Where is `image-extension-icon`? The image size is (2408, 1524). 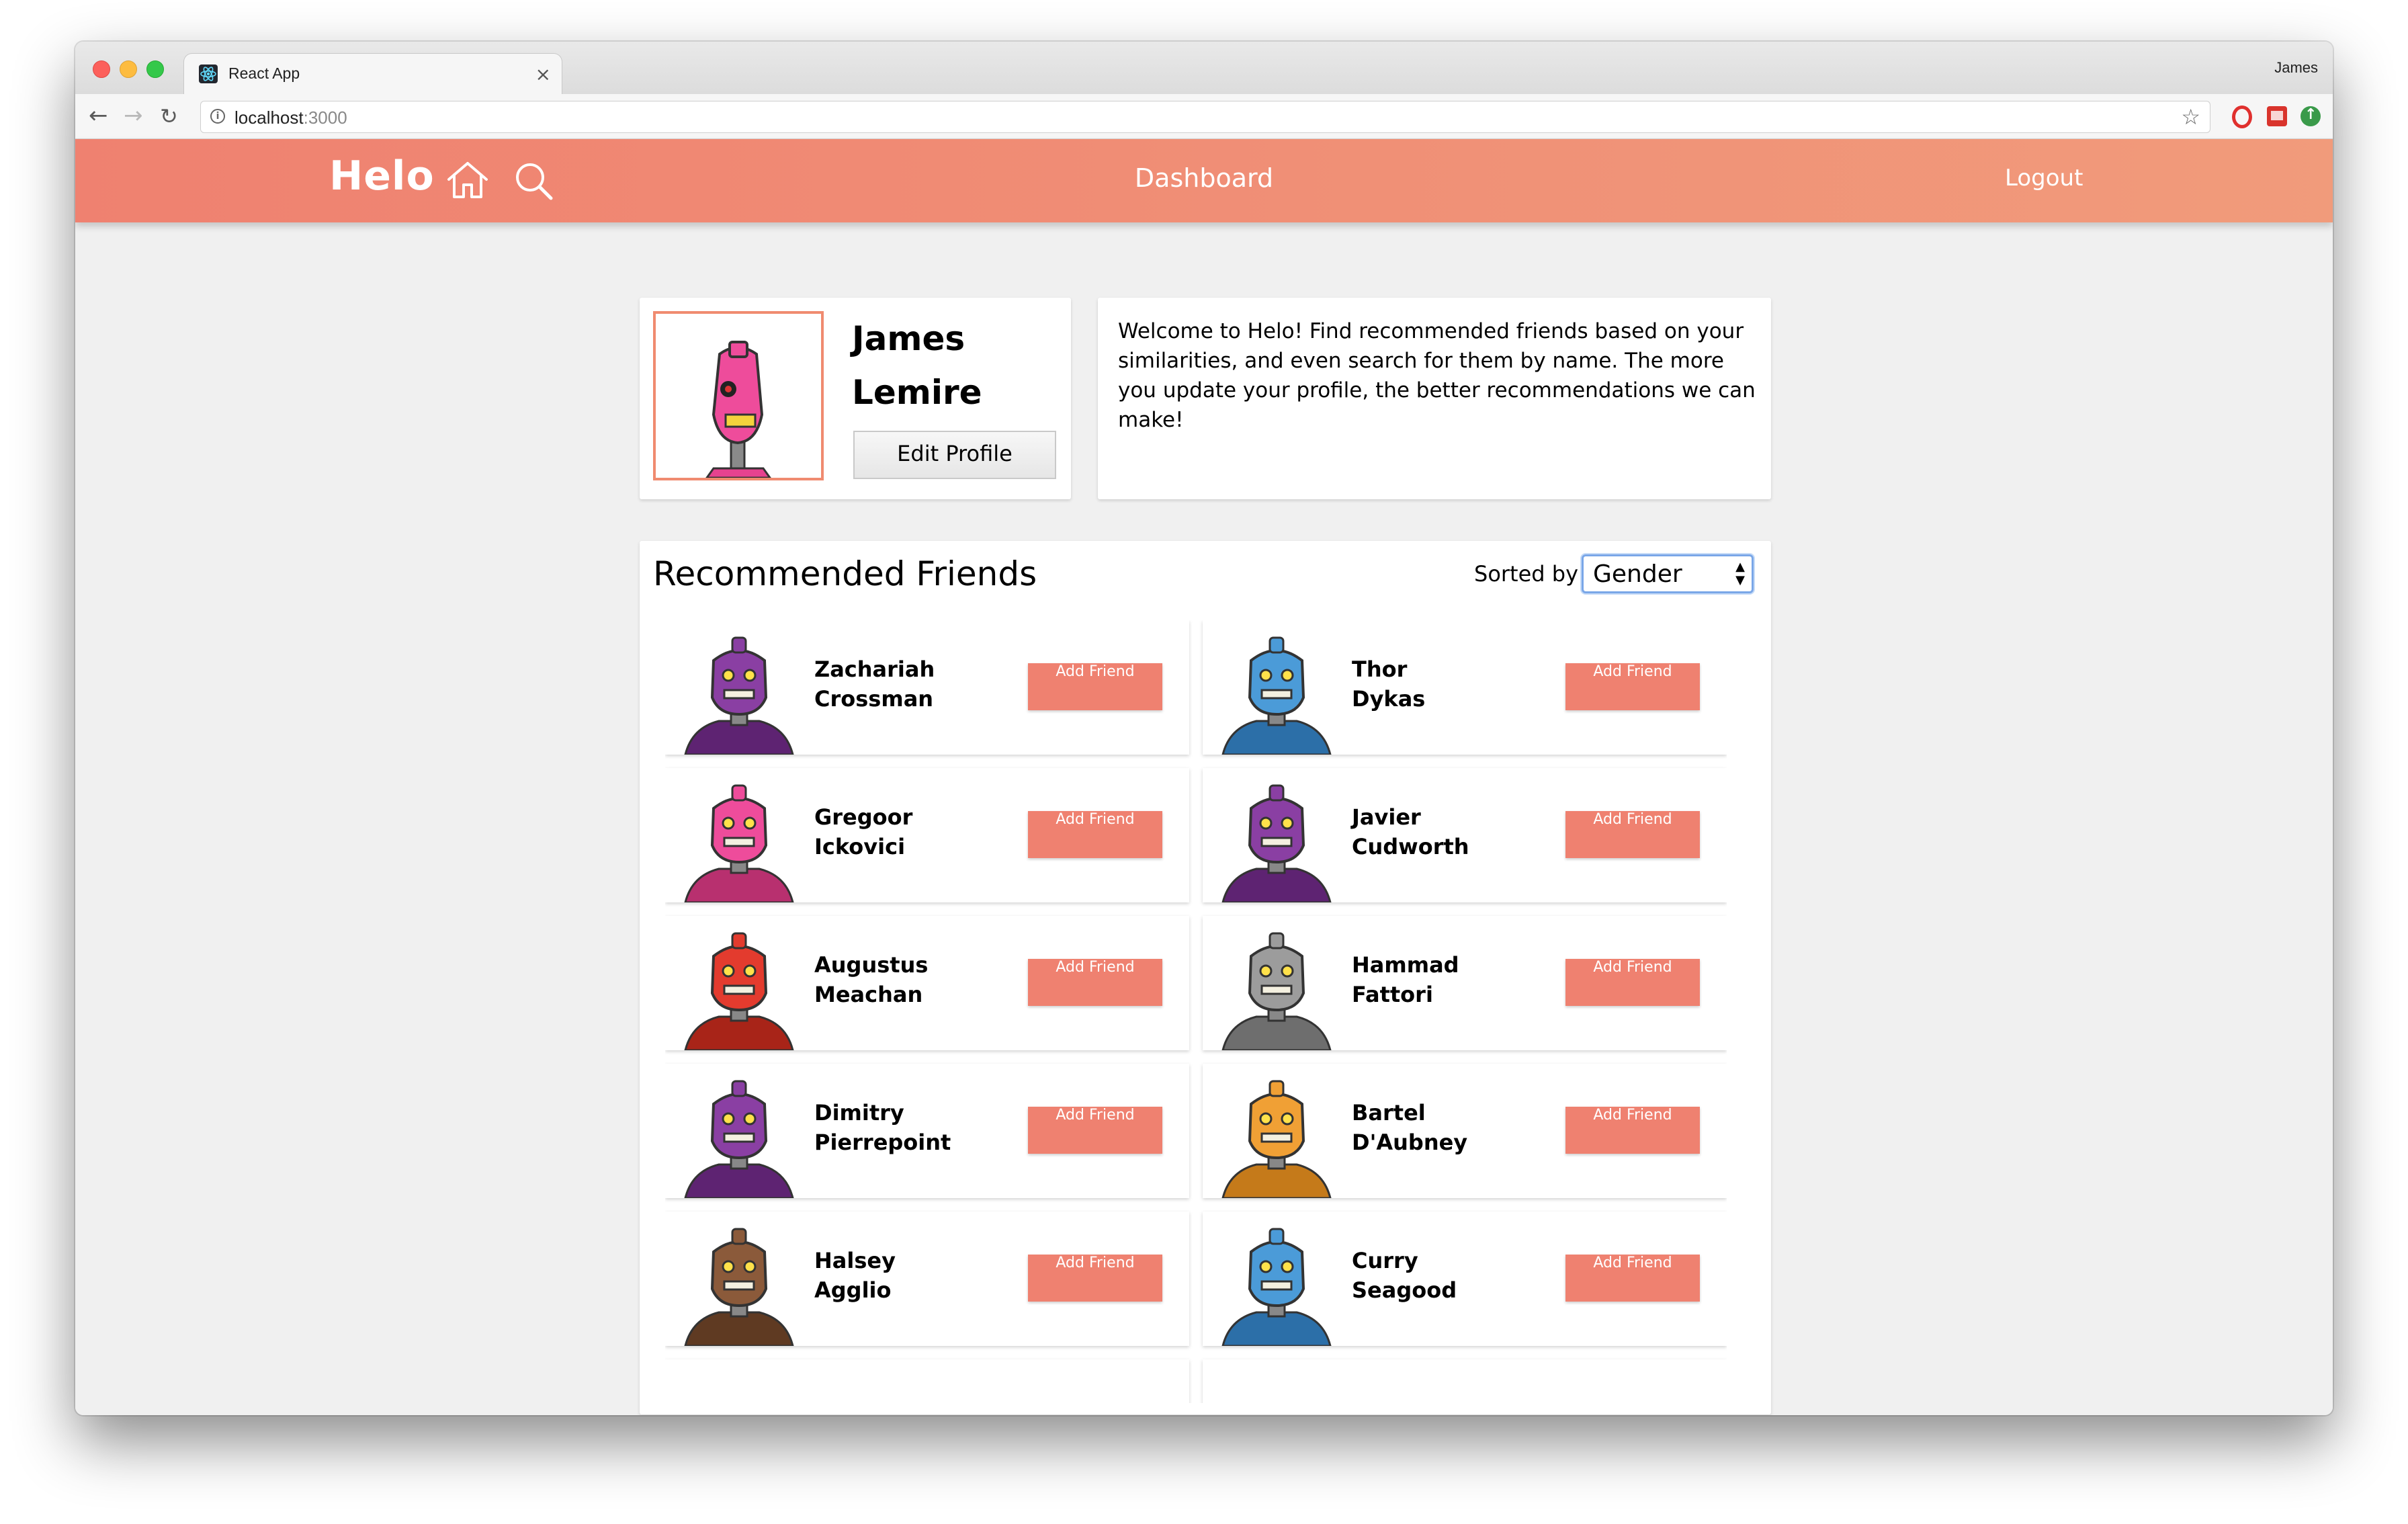
image-extension-icon is located at coordinates (2277, 116).